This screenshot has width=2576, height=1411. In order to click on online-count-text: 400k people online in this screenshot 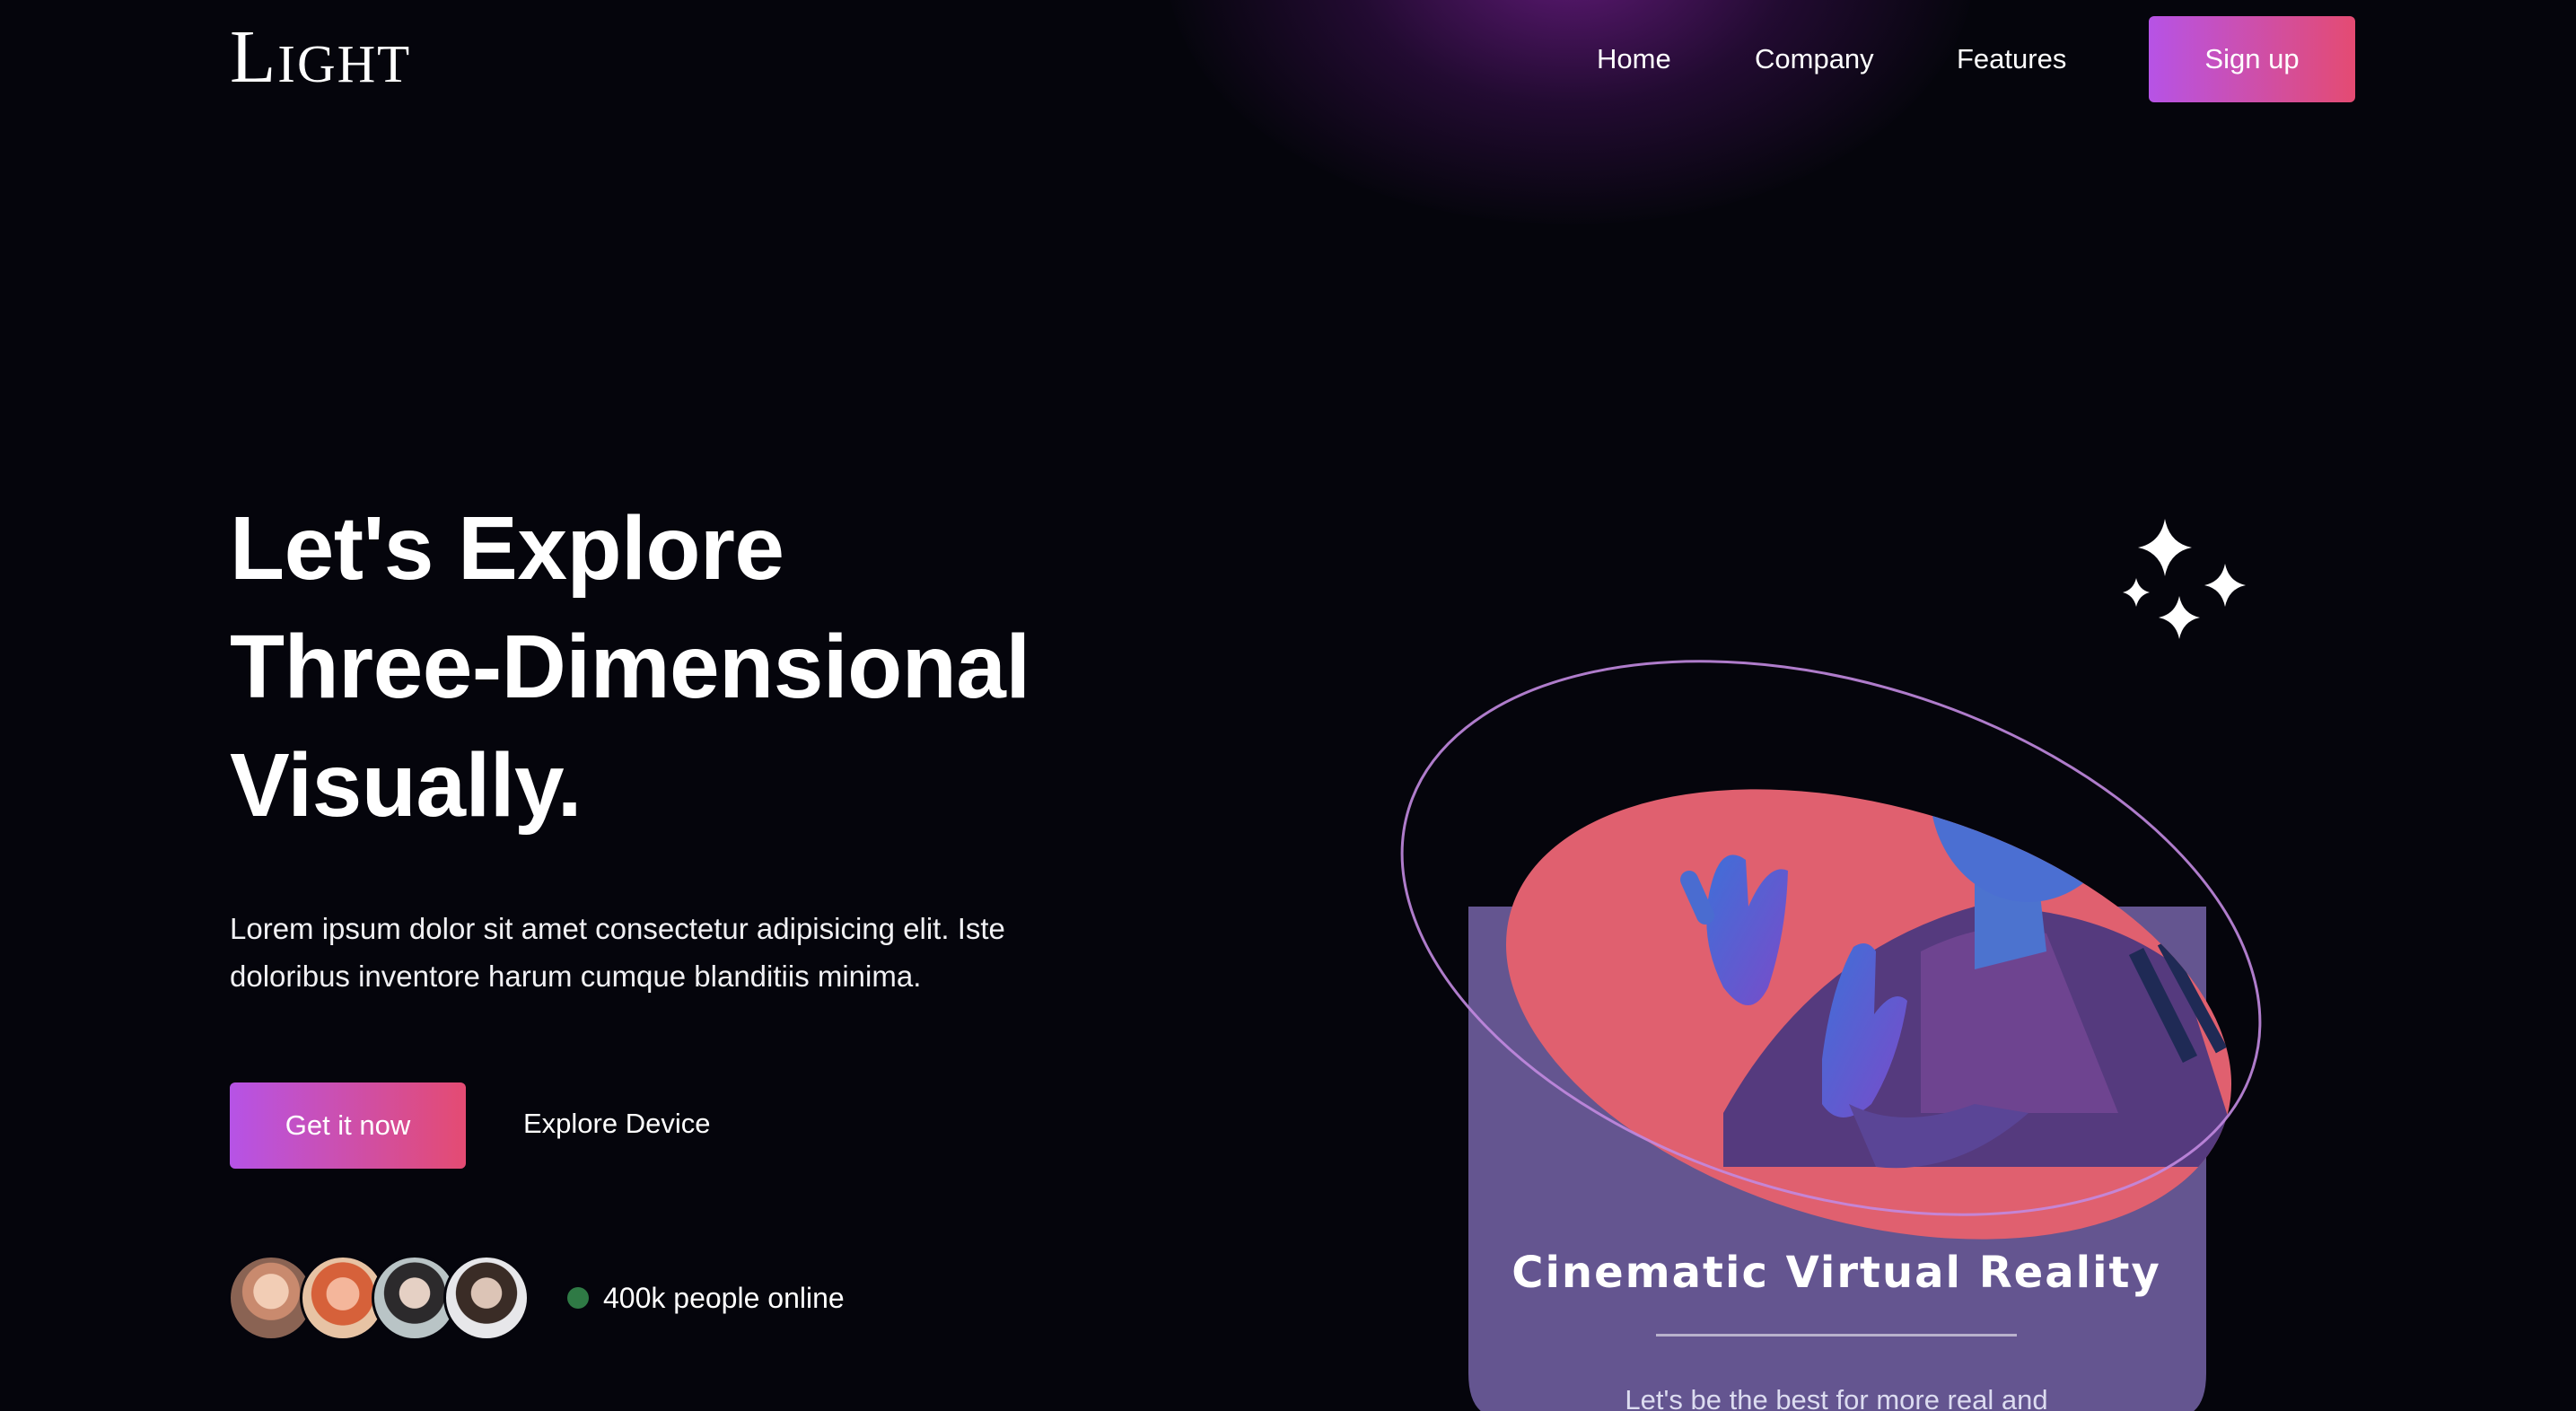, I will do `click(724, 1298)`.